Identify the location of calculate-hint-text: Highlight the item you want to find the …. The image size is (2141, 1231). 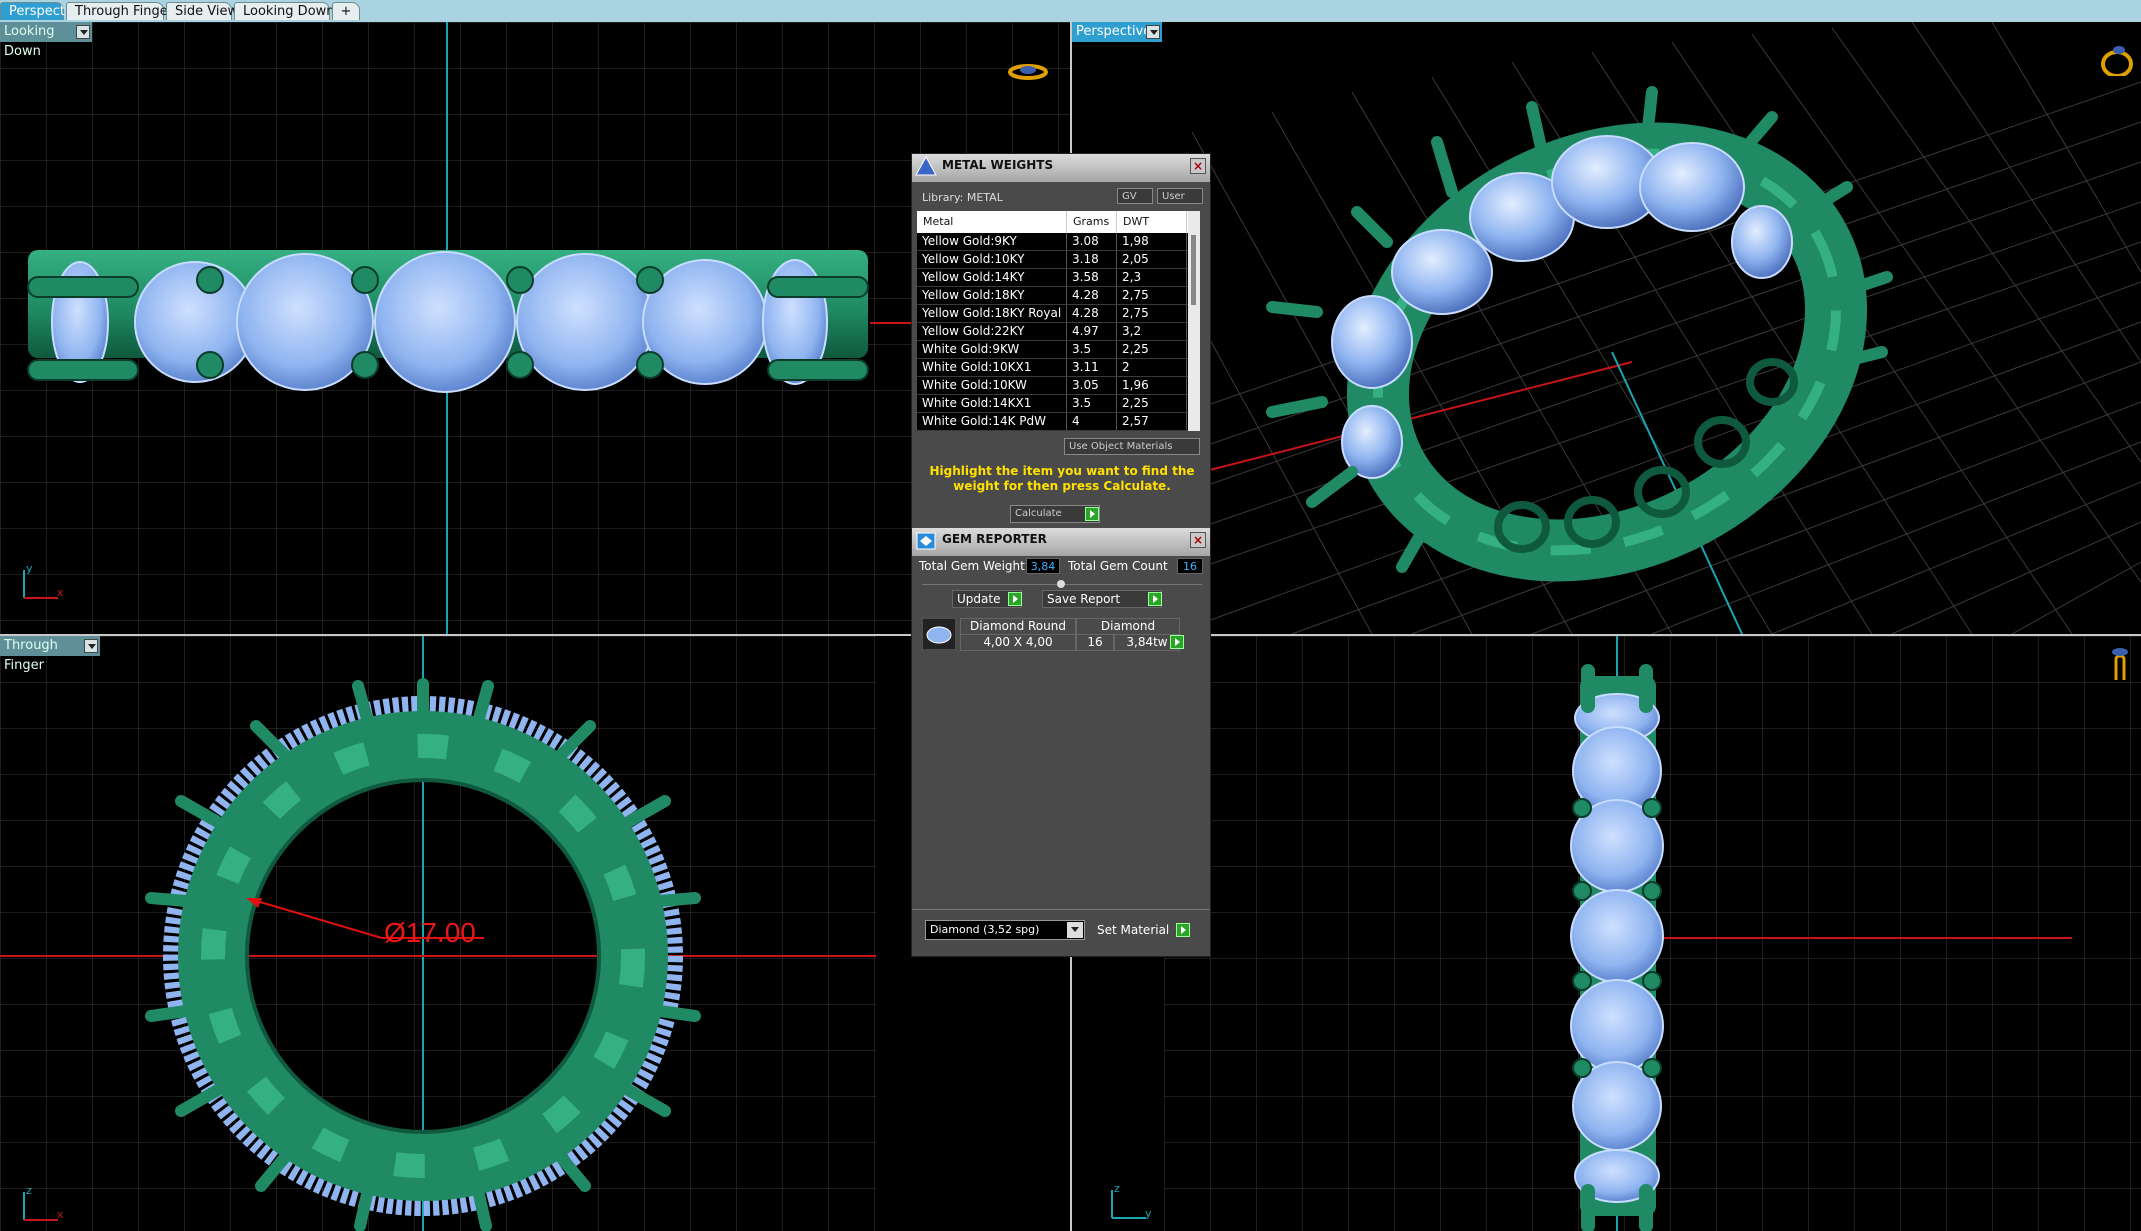
(1062, 478).